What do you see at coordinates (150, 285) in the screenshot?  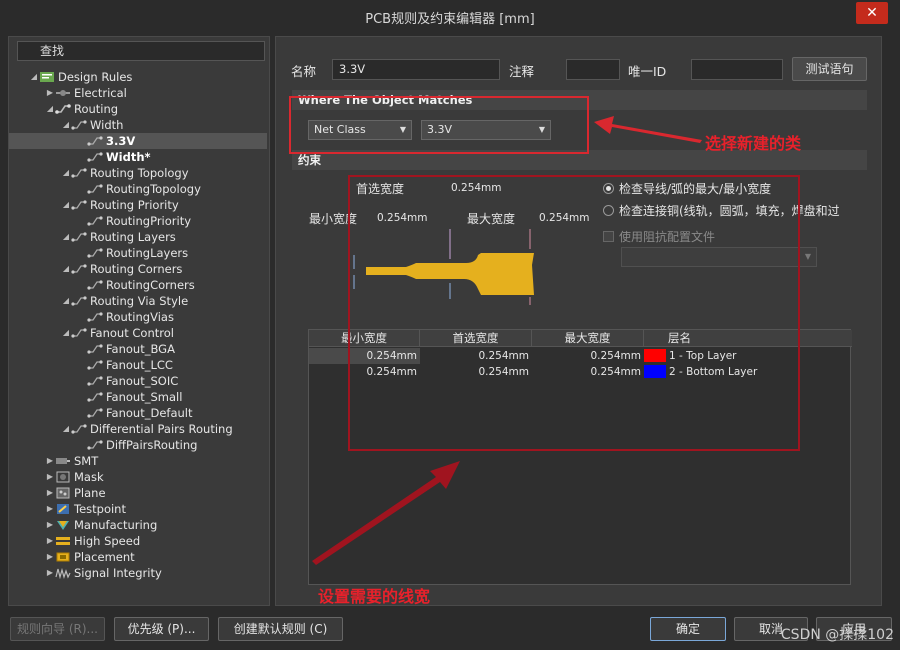 I see `tree-item-label: RoutingCorners` at bounding box center [150, 285].